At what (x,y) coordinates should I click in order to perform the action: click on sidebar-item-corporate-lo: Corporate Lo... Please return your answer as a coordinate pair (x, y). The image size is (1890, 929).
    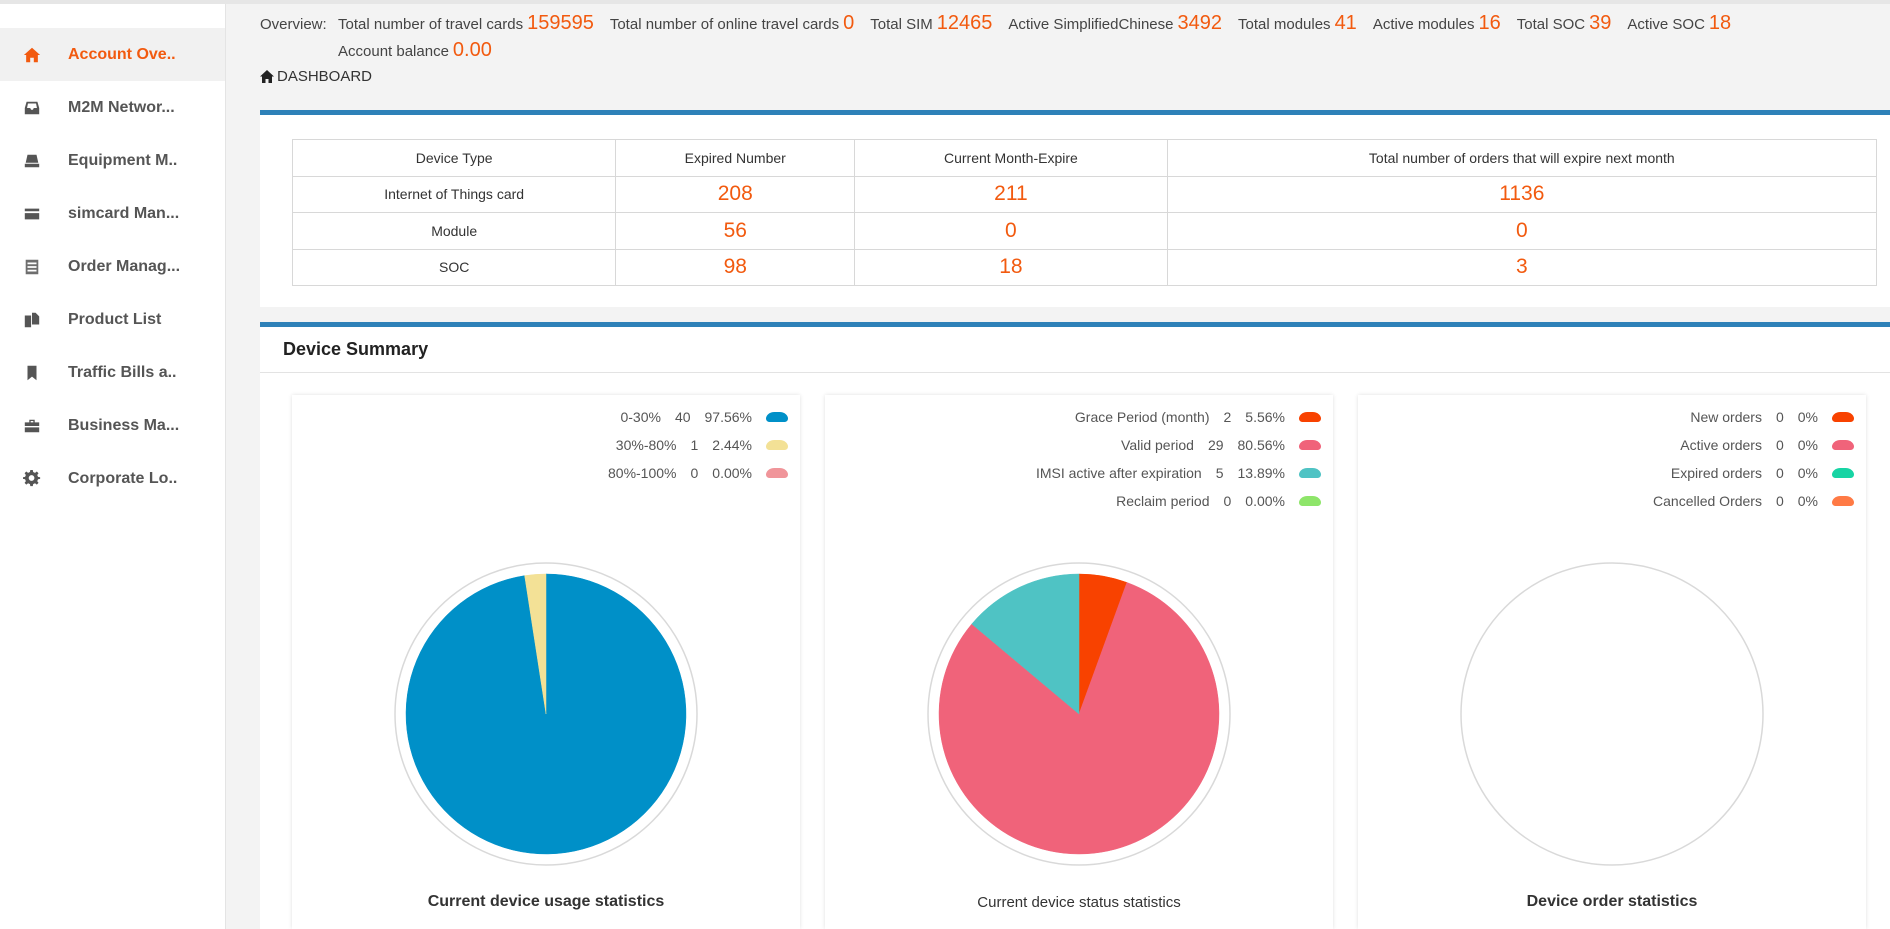
    Looking at the image, I should click on (112, 478).